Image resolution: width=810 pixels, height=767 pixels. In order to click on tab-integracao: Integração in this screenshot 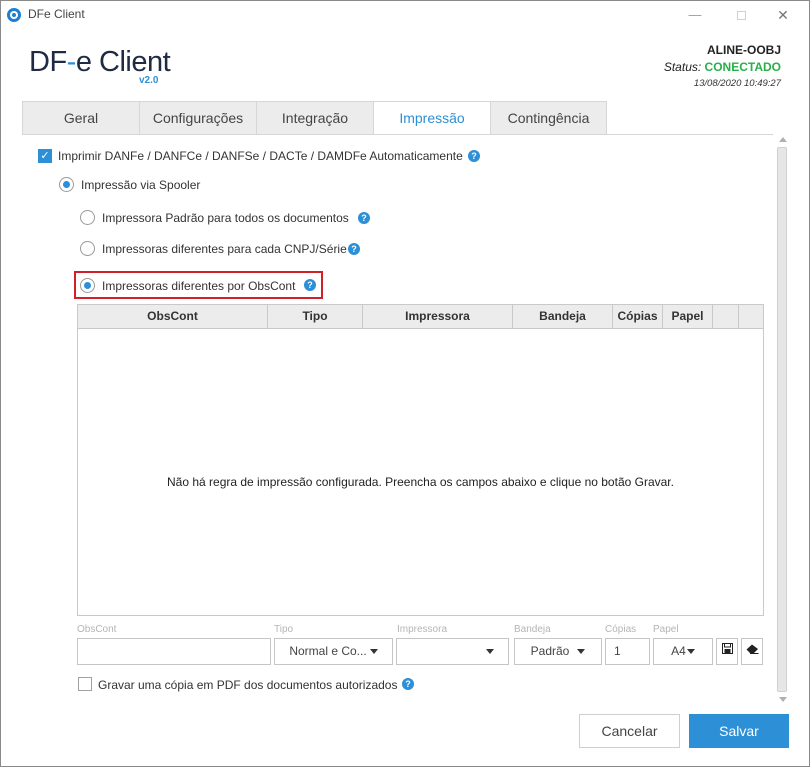, I will do `click(314, 118)`.